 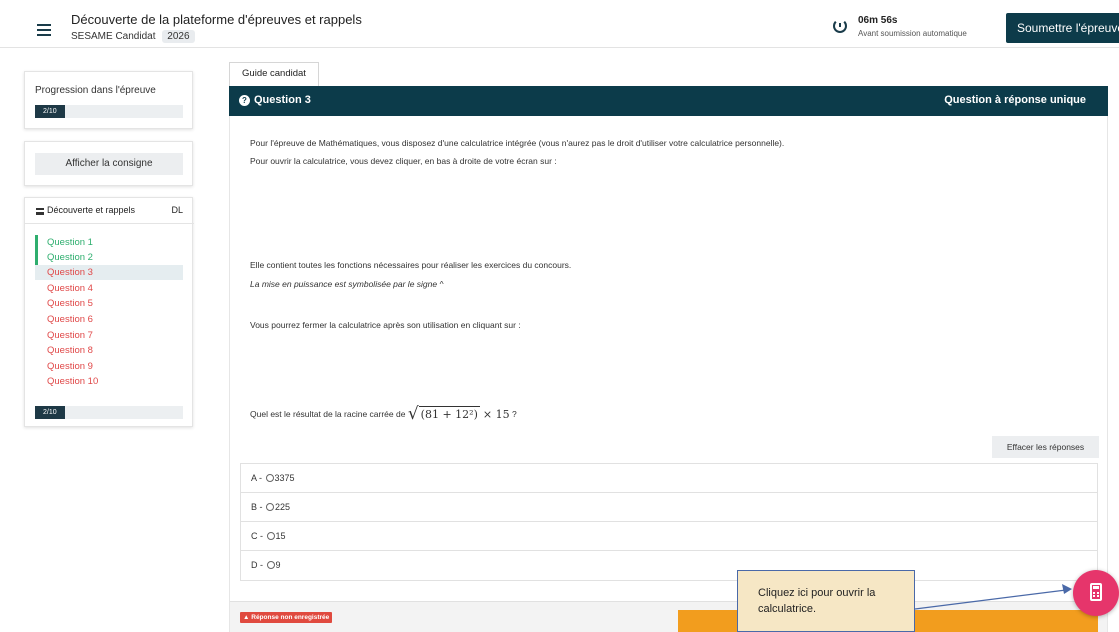 What do you see at coordinates (669, 507) in the screenshot?
I see `answer-option-b: B - 225` at bounding box center [669, 507].